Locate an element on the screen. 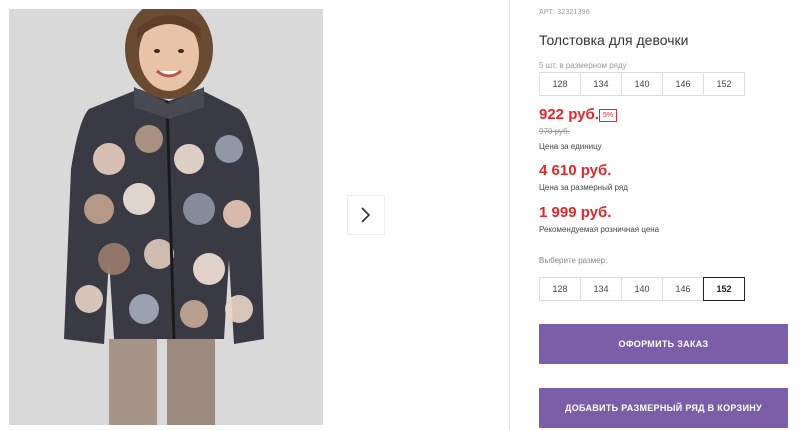  unit-price: 922 руб. is located at coordinates (569, 114).